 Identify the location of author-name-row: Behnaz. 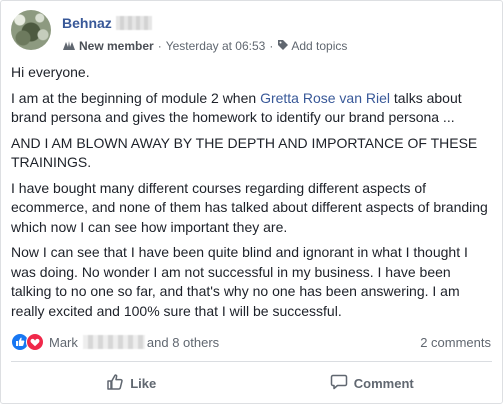
(107, 23).